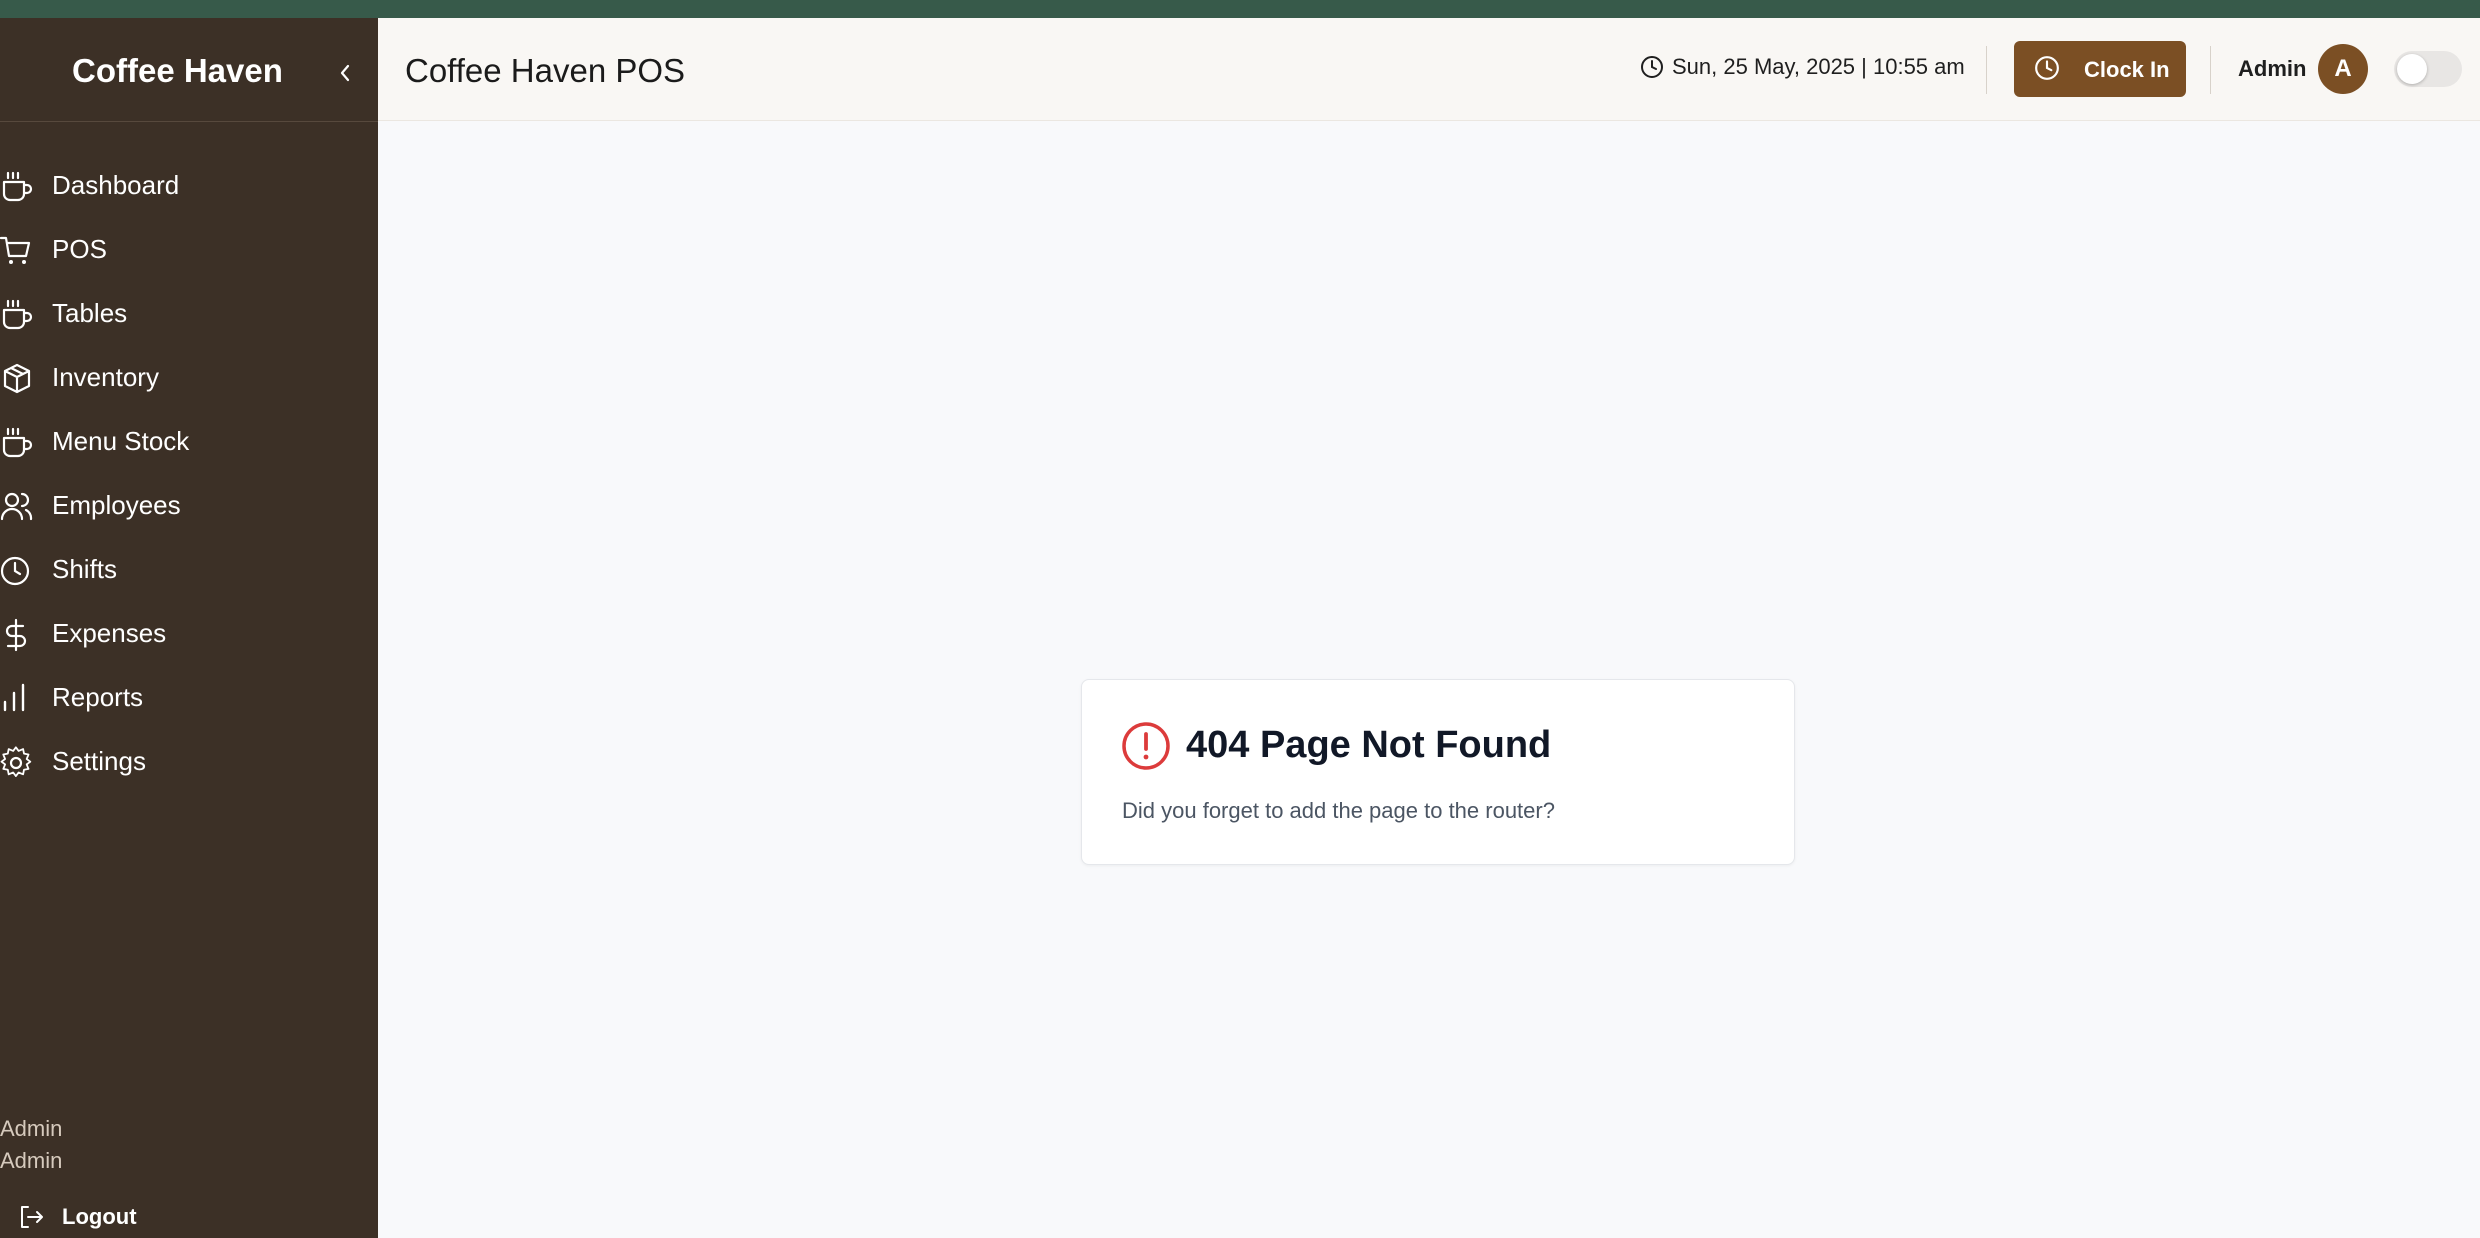 This screenshot has width=2480, height=1238. I want to click on logout-button: Logout, so click(77, 1217).